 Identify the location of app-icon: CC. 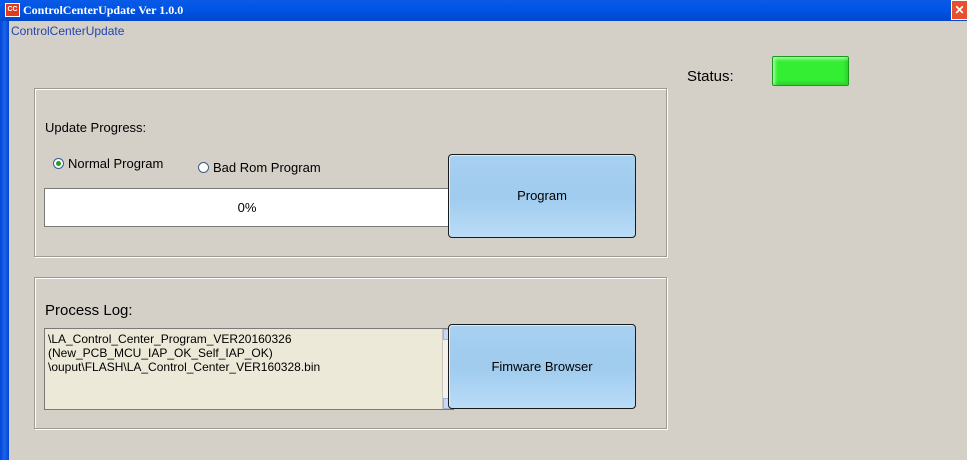
(12, 10).